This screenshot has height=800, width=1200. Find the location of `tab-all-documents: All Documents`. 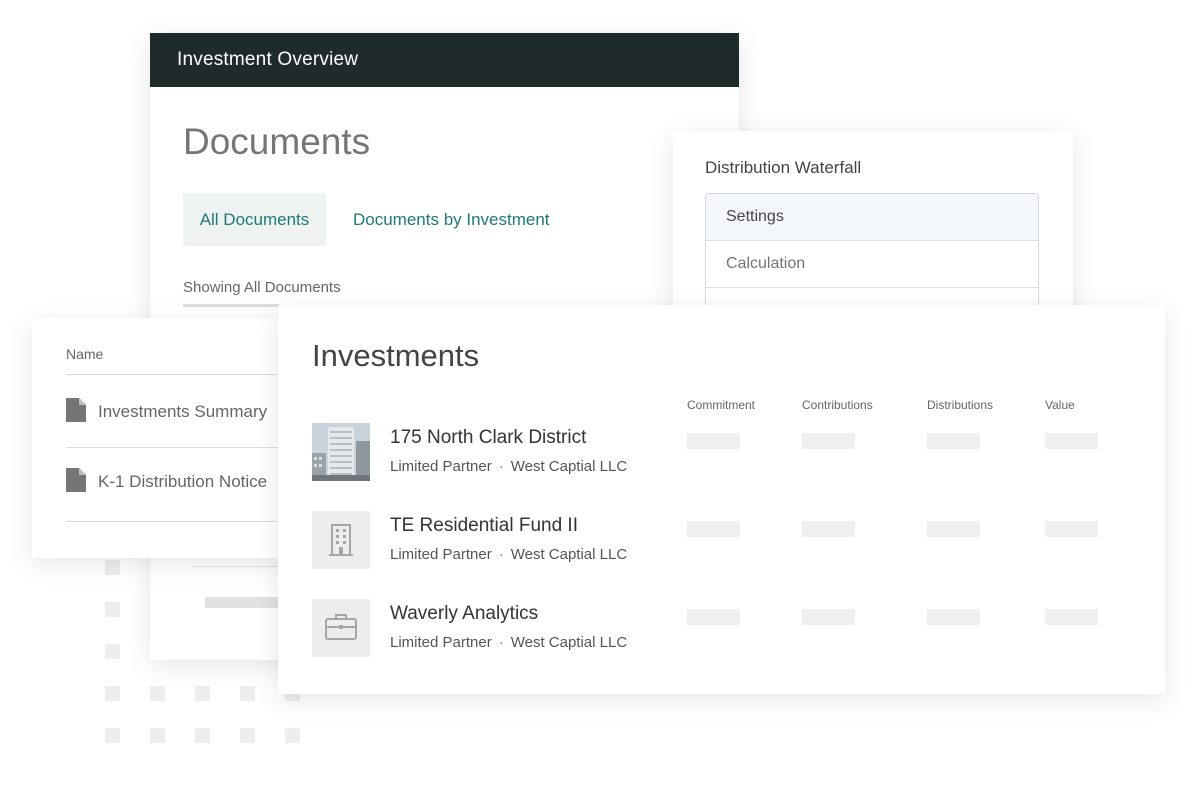

tab-all-documents: All Documents is located at coordinates (254, 219).